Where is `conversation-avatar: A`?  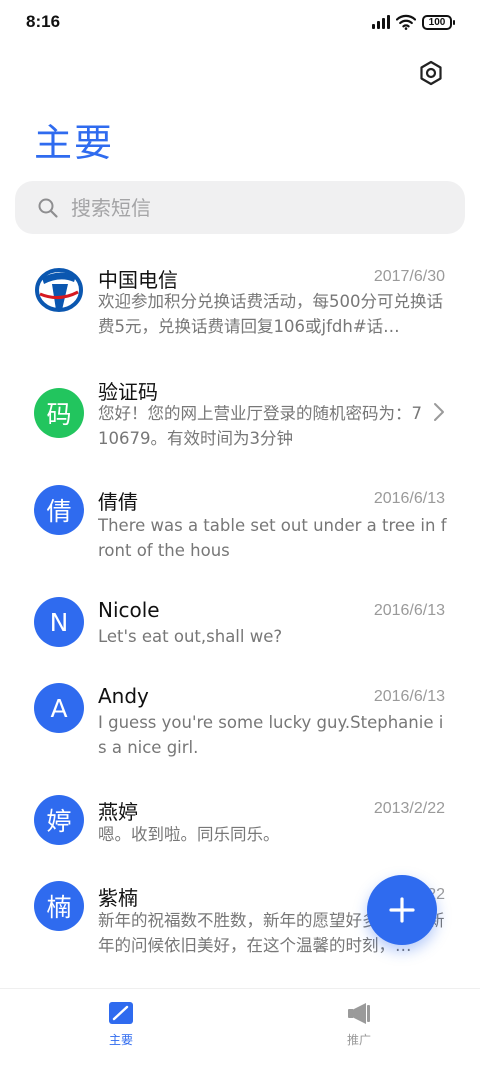
conversation-avatar: A is located at coordinates (59, 708).